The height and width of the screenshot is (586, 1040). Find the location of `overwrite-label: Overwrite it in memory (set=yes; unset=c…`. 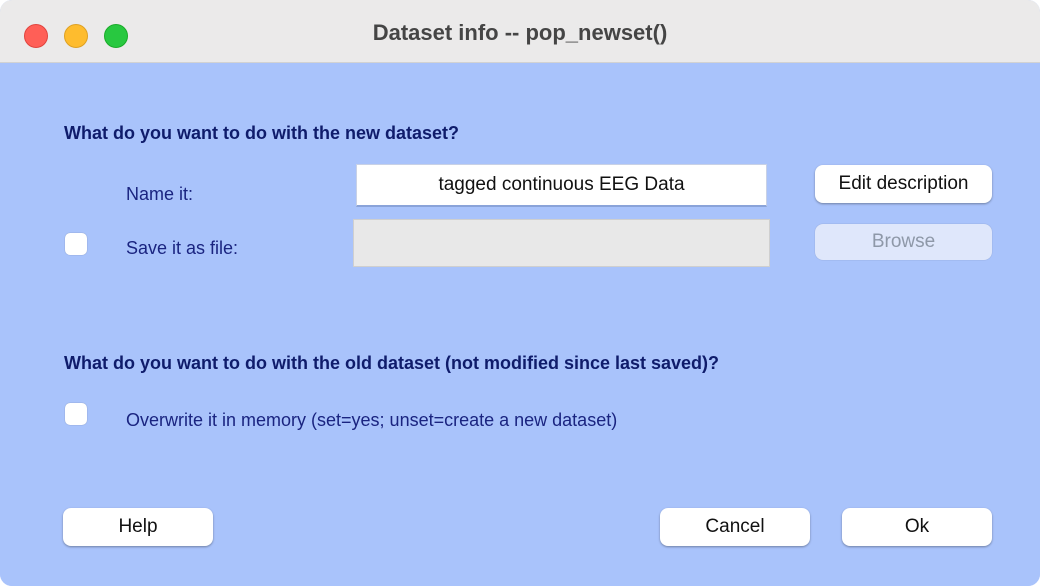

overwrite-label: Overwrite it in memory (set=yes; unset=c… is located at coordinates (372, 420).